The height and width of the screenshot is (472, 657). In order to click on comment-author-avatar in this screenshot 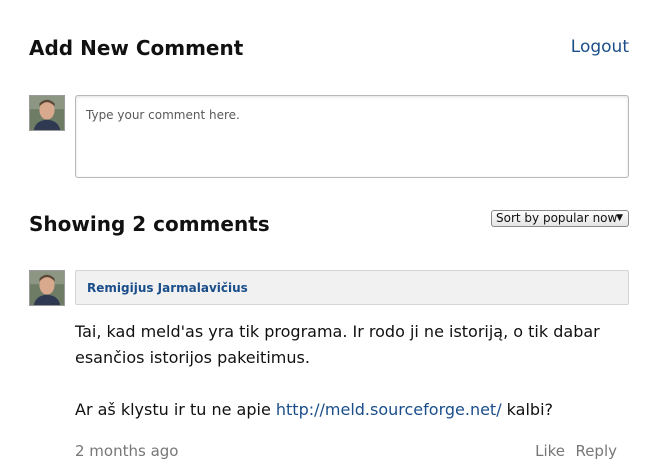, I will do `click(47, 288)`.